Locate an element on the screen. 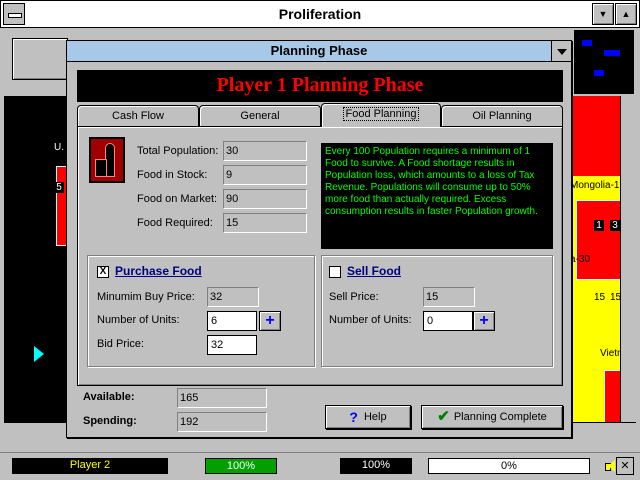 Image resolution: width=640 pixels, height=480 pixels. min-buy-price-label: Minumim Buy Price: is located at coordinates (146, 297).